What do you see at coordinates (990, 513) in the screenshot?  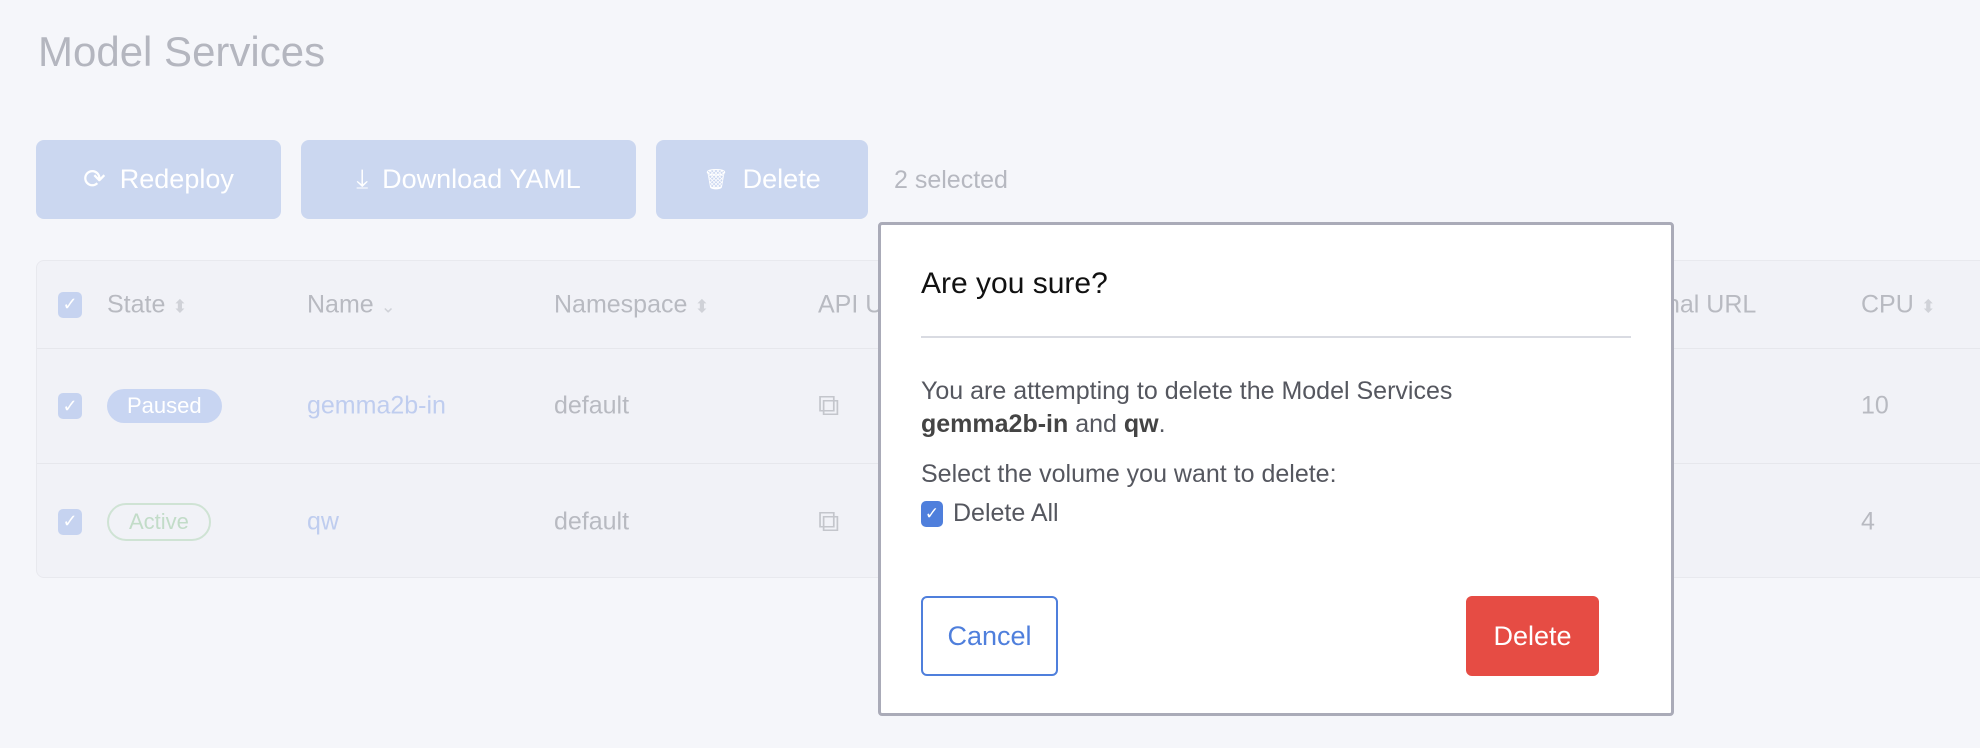 I see `delete-all-option: ✓ Delete All` at bounding box center [990, 513].